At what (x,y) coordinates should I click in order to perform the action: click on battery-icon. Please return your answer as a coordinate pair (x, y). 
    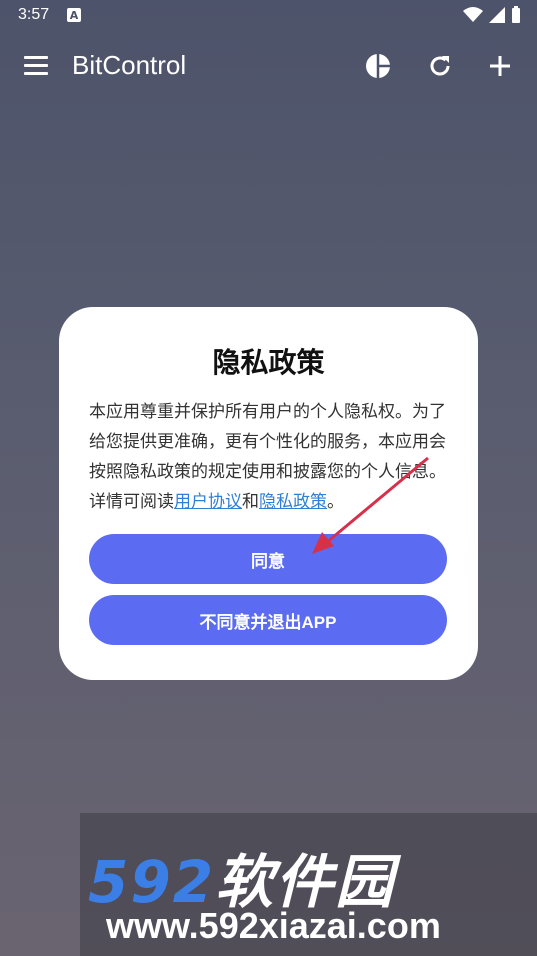
    Looking at the image, I should click on (516, 14).